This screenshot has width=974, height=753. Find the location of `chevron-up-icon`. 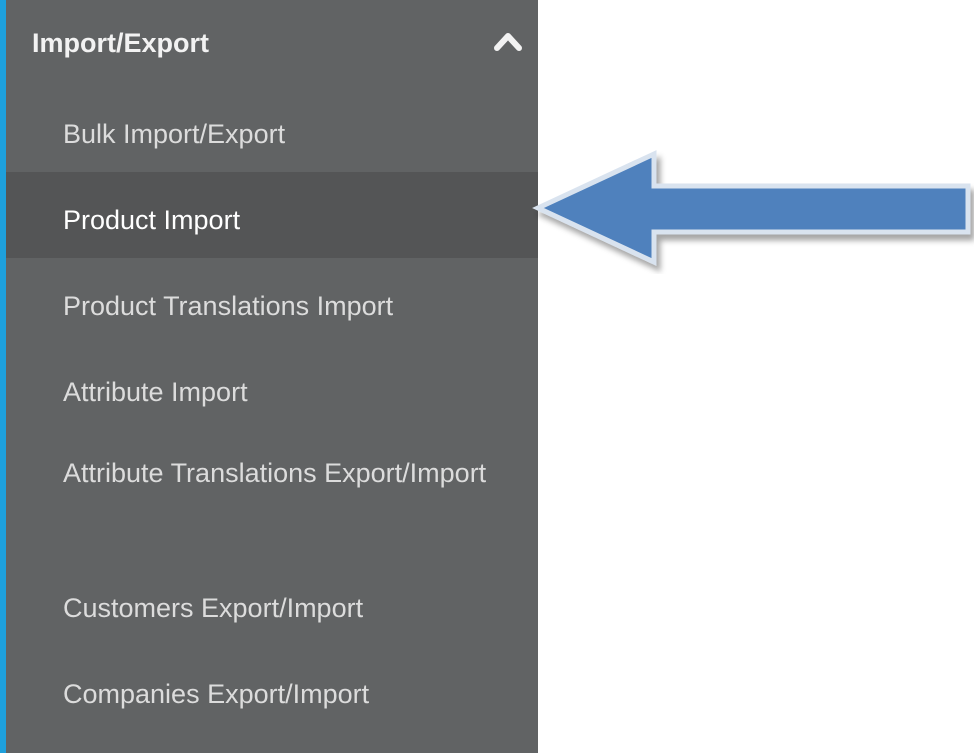

chevron-up-icon is located at coordinates (508, 41).